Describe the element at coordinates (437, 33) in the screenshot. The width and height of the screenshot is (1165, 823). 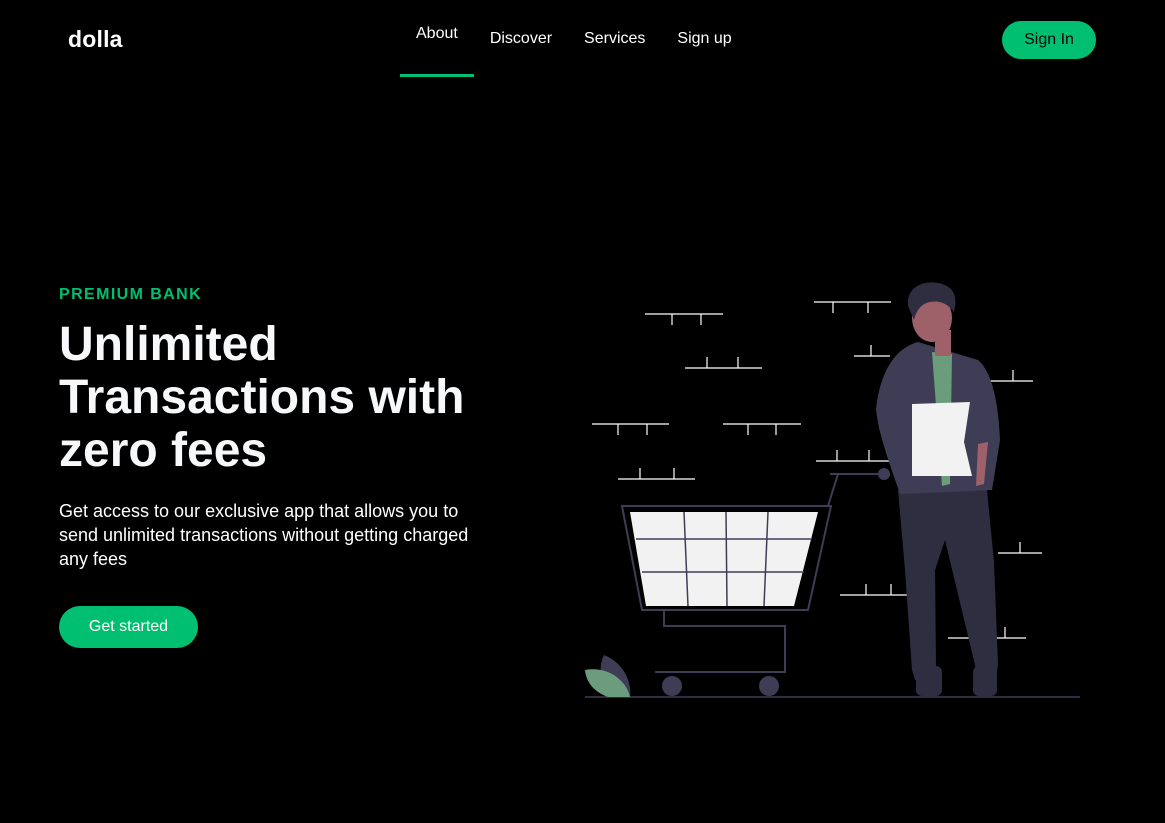
I see `nav-label-about: About` at that location.